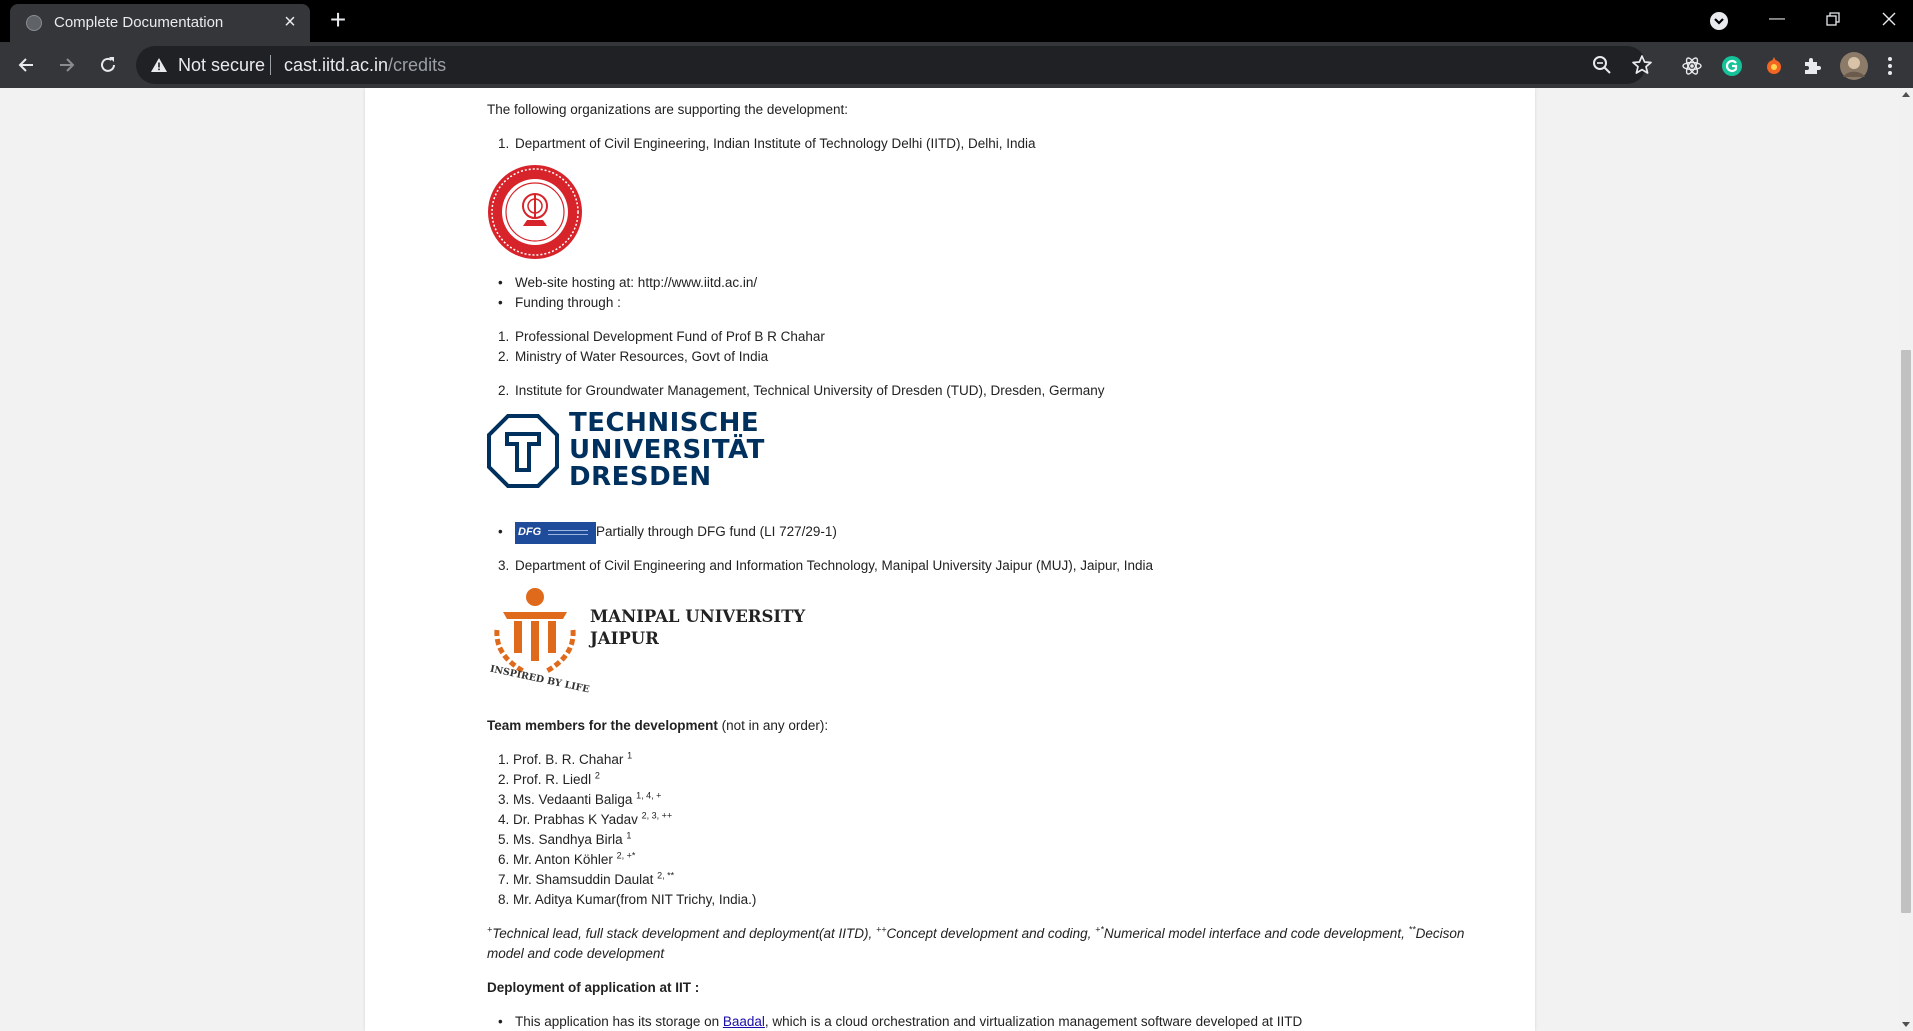 This screenshot has height=1031, width=1913. I want to click on org3-number: 3., so click(504, 565).